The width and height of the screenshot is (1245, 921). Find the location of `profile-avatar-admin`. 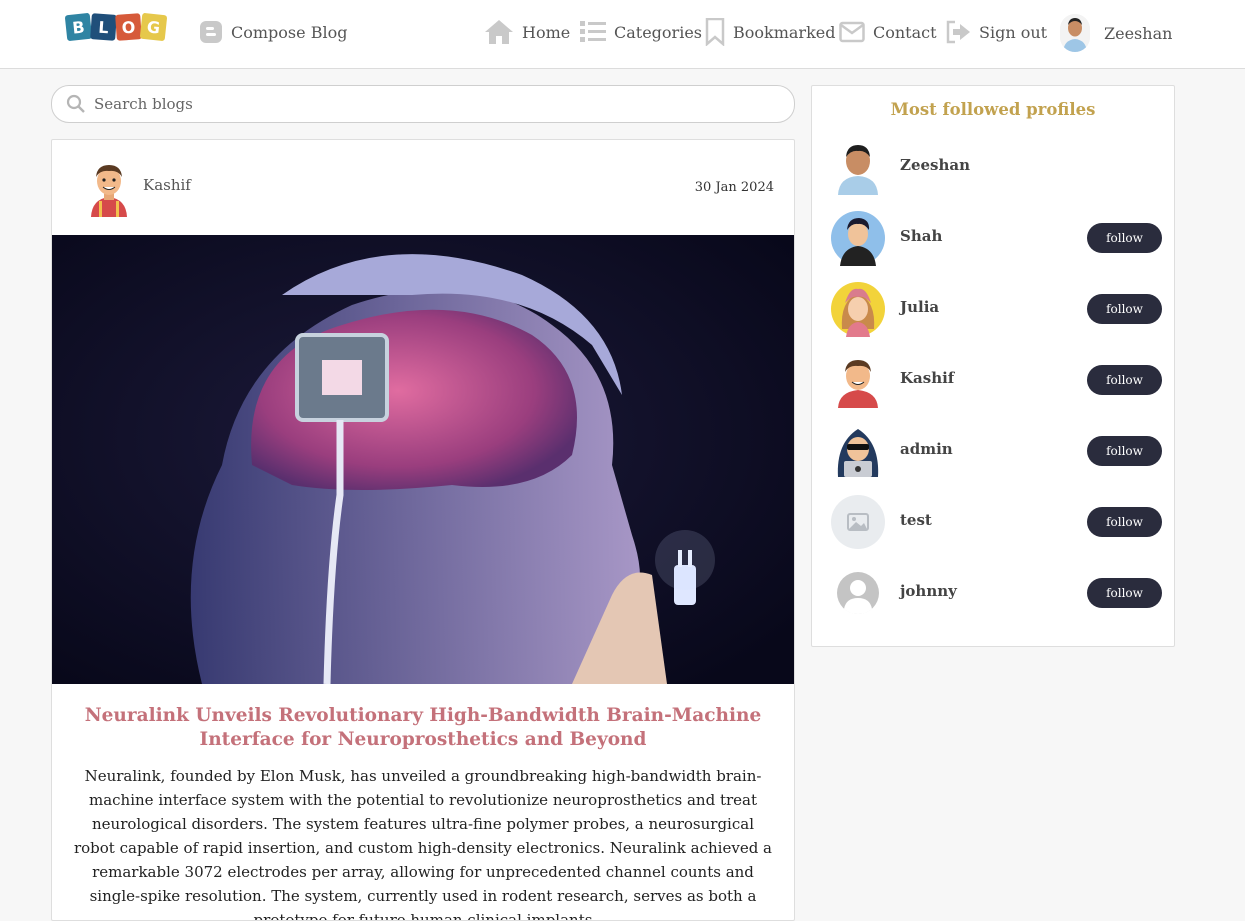

profile-avatar-admin is located at coordinates (858, 451).